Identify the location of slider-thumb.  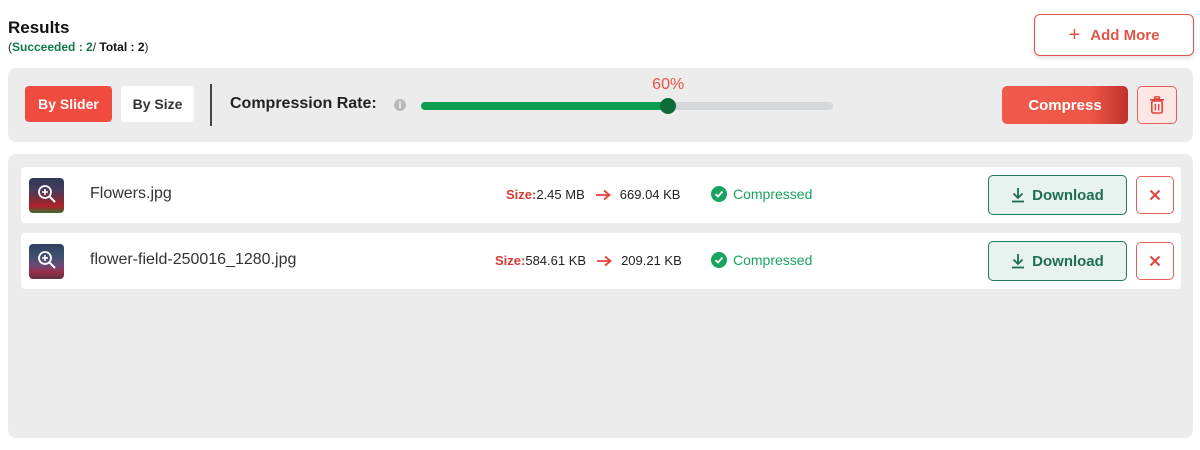
(668, 106).